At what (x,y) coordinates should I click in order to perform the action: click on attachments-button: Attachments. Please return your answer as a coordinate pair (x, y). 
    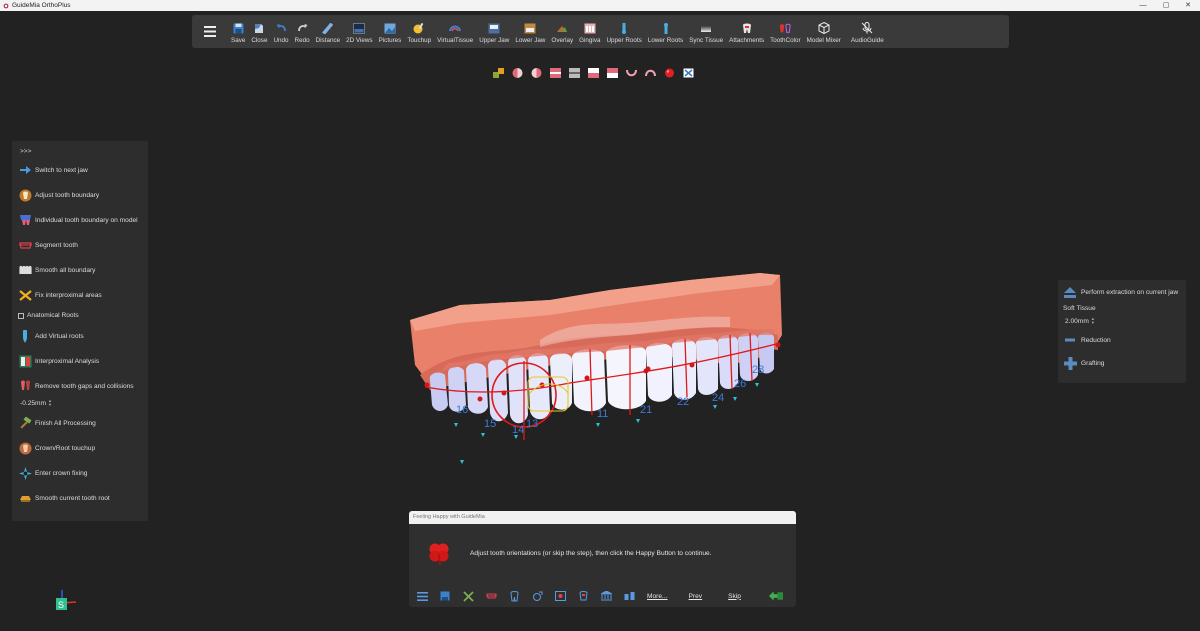
    Looking at the image, I should click on (746, 31).